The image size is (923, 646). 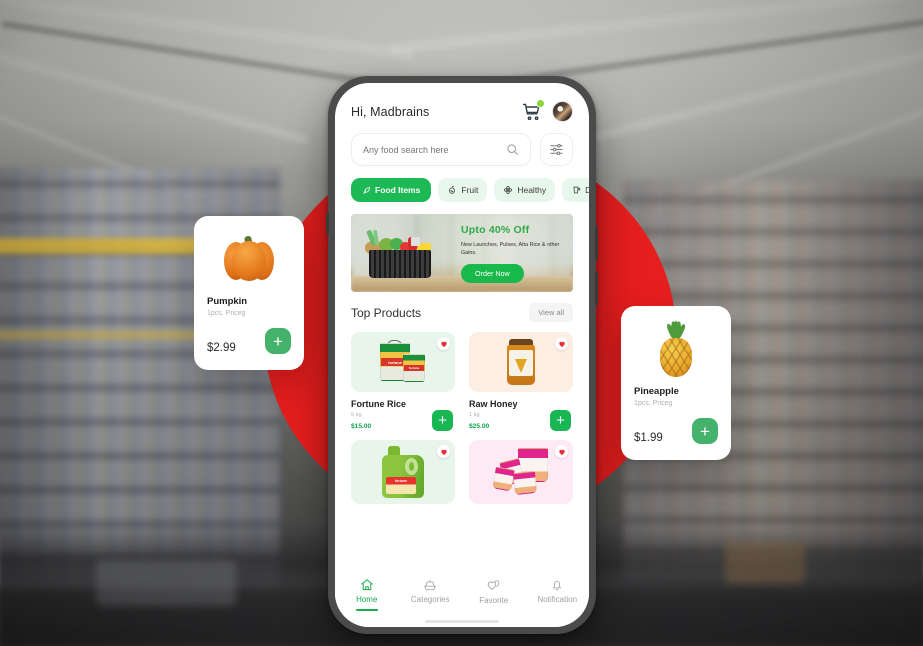 What do you see at coordinates (494, 591) in the screenshot?
I see `nav-item-favorite: Favorite` at bounding box center [494, 591].